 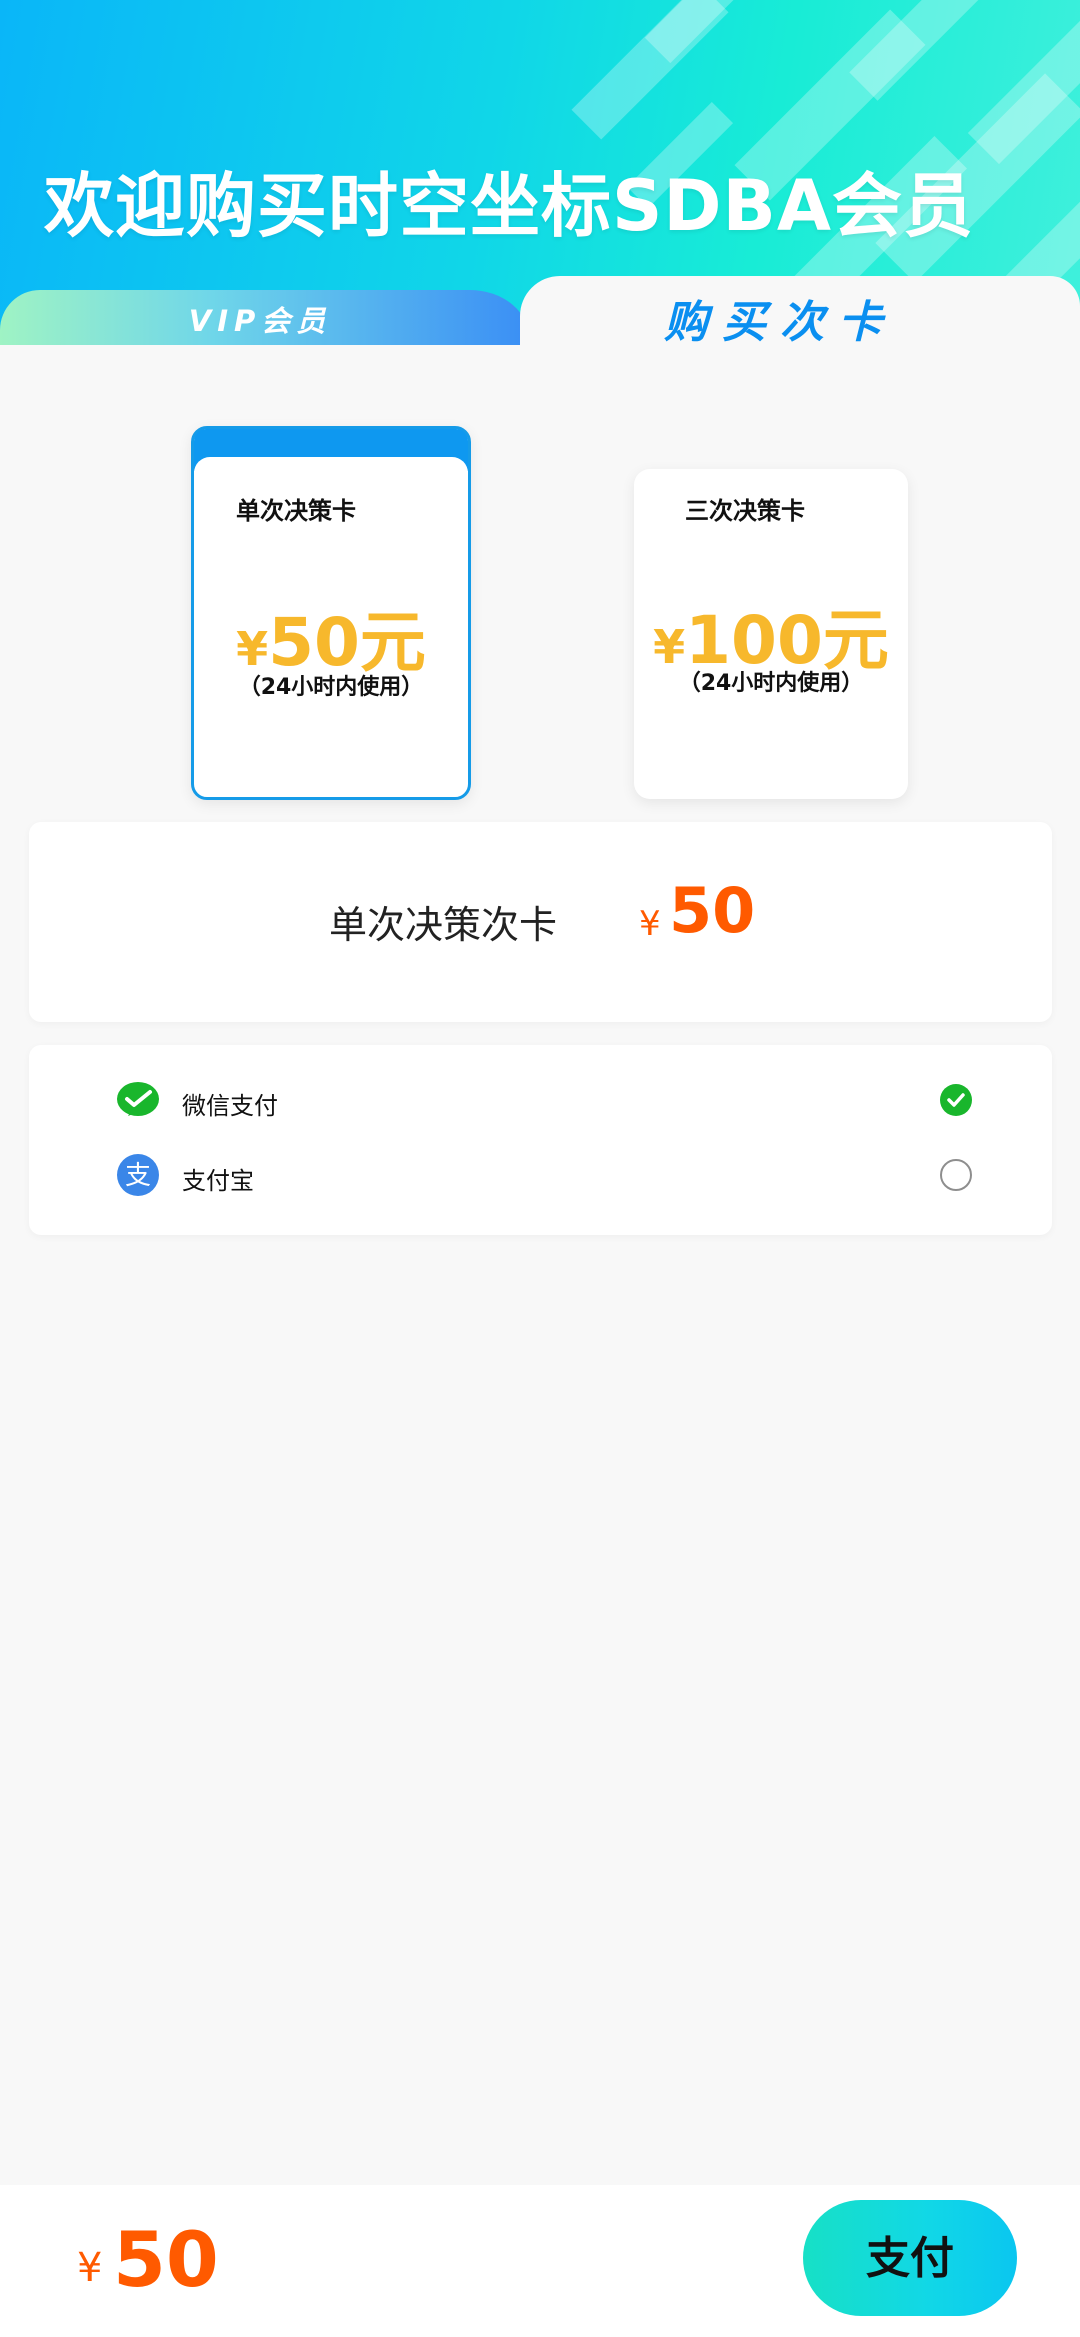 I want to click on tab-vip-member: VIP会员, so click(x=265, y=318).